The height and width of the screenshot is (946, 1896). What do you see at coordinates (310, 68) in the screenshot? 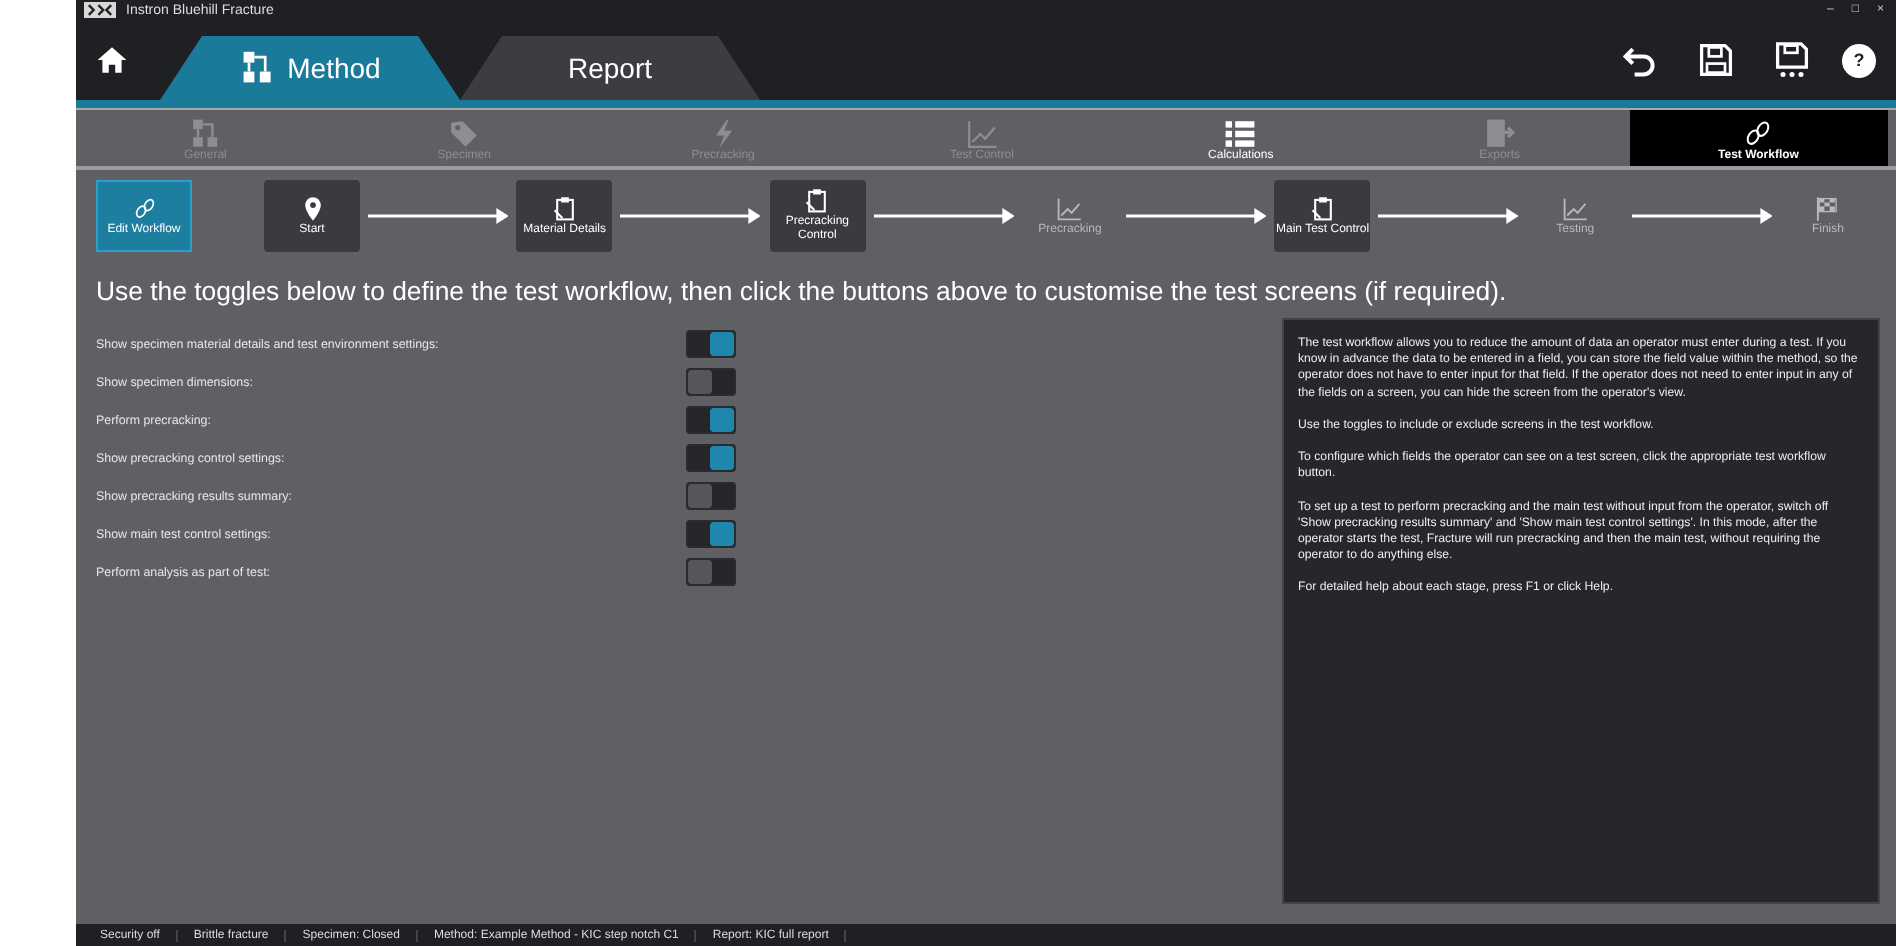
I see `main-tab: Method` at bounding box center [310, 68].